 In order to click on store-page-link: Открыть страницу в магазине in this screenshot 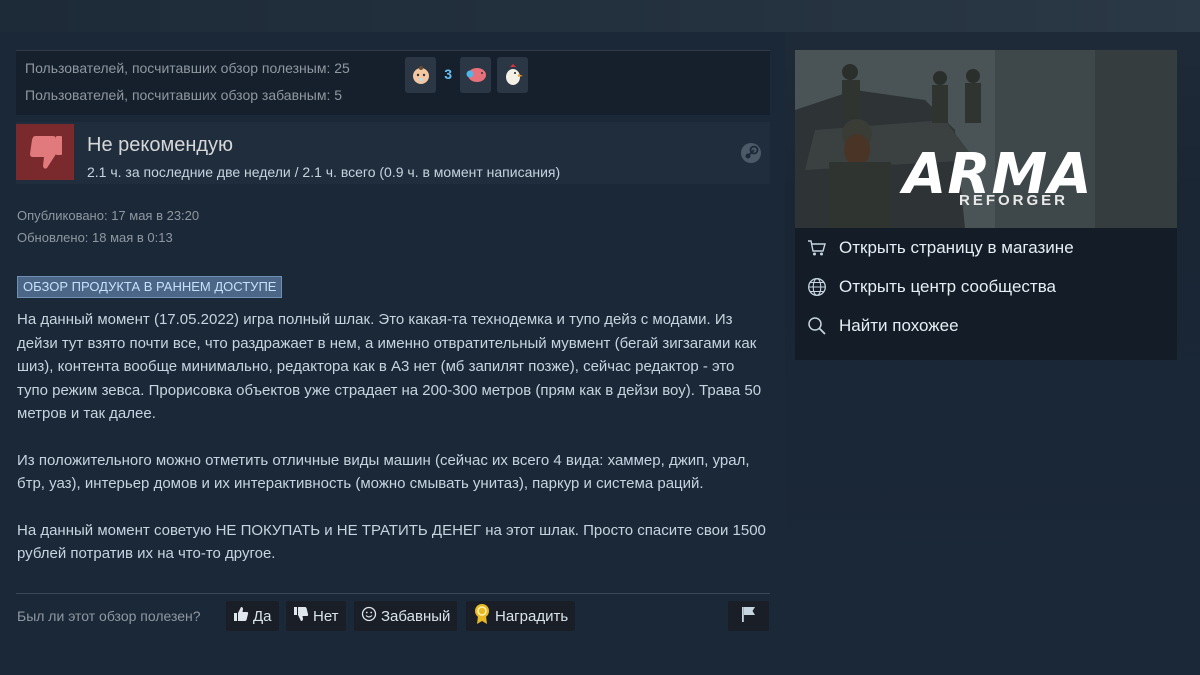, I will do `click(986, 247)`.